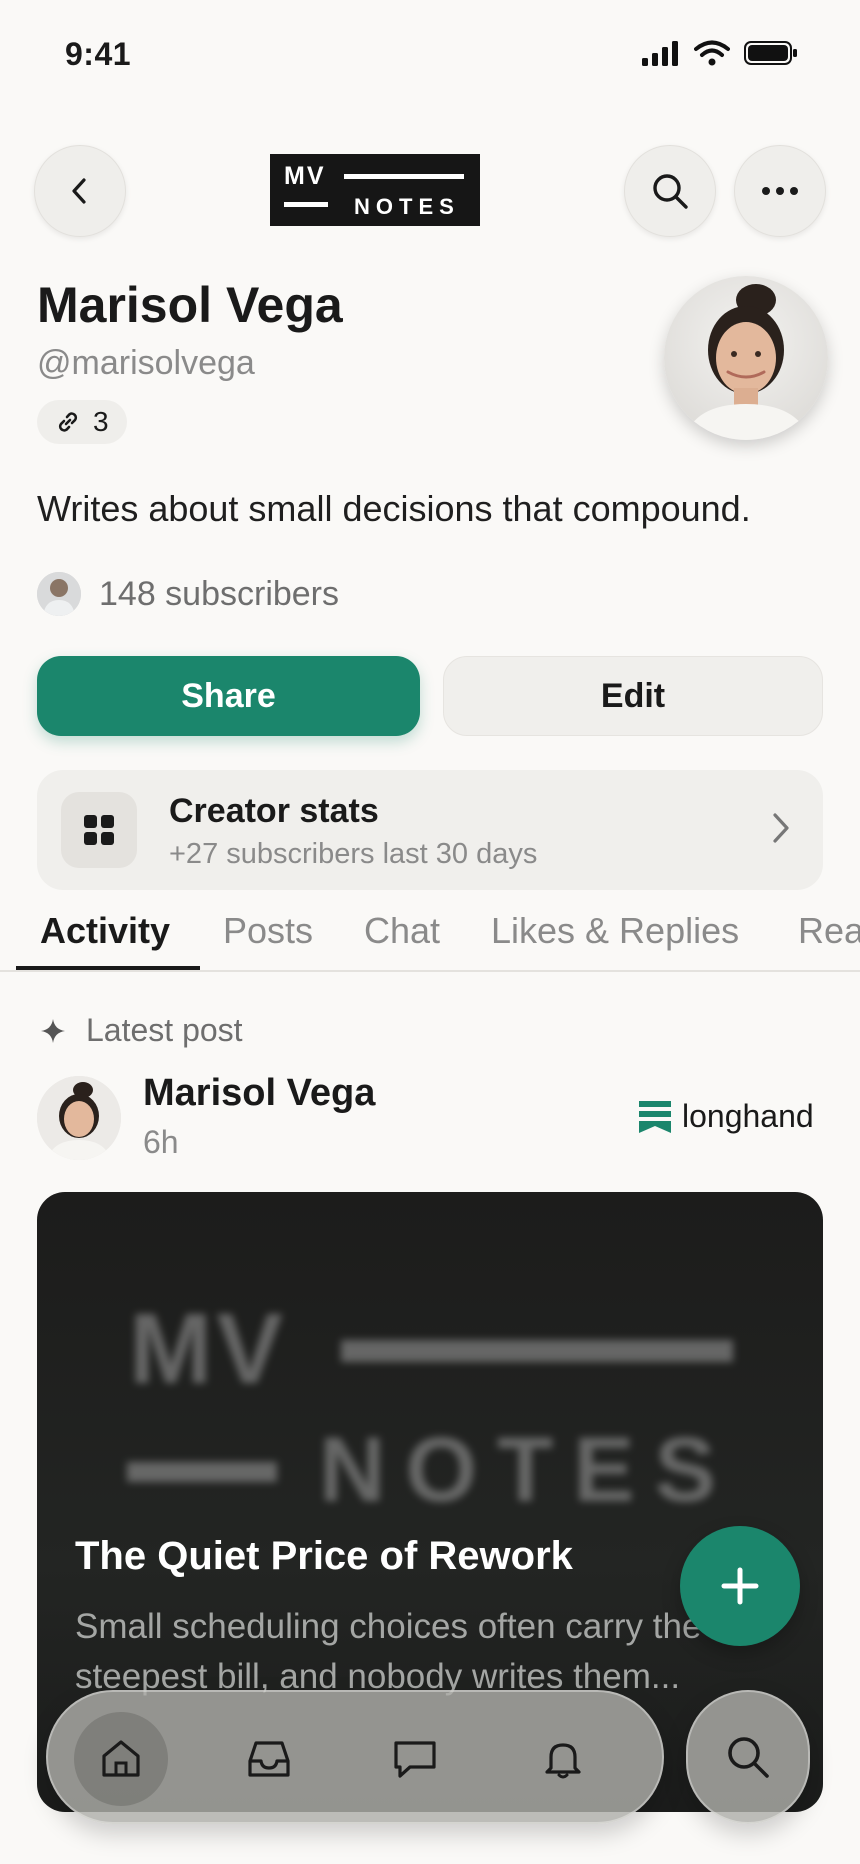 The height and width of the screenshot is (1864, 860). I want to click on post-author-avatar, so click(79, 1118).